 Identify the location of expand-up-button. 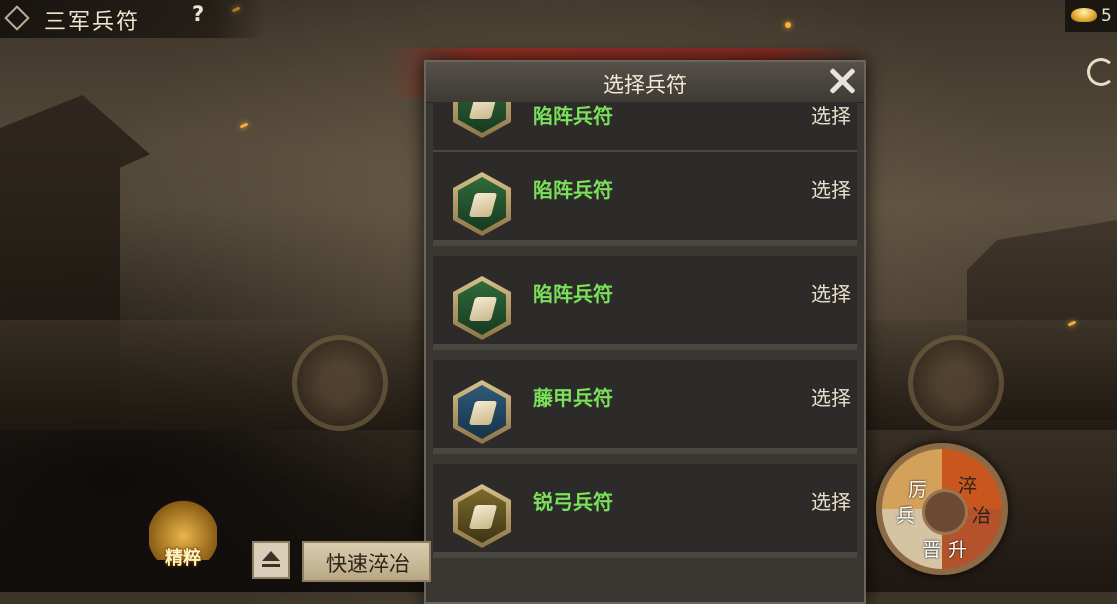
(271, 560).